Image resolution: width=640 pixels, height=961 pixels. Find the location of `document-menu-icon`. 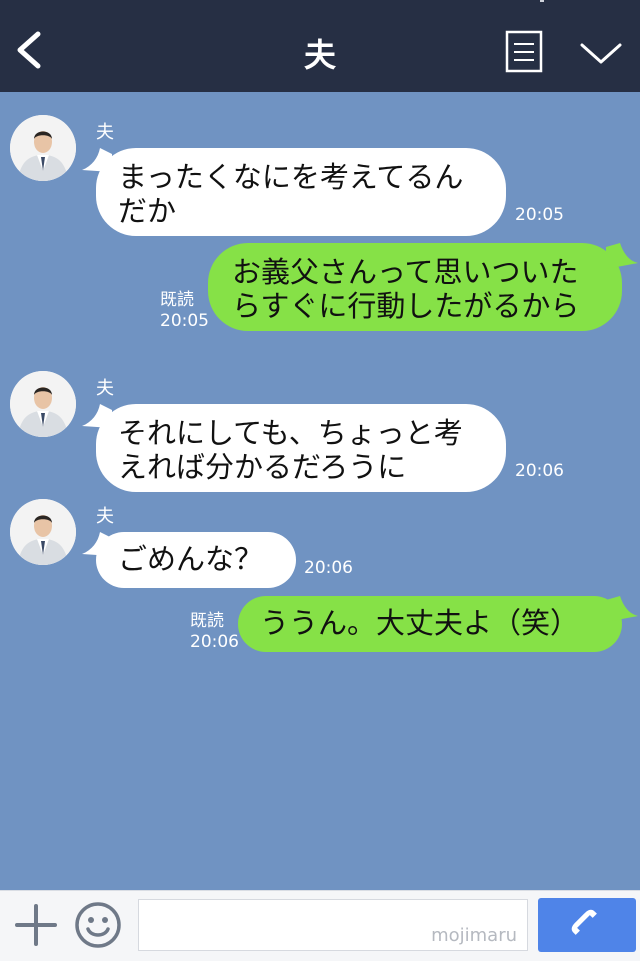

document-menu-icon is located at coordinates (524, 51).